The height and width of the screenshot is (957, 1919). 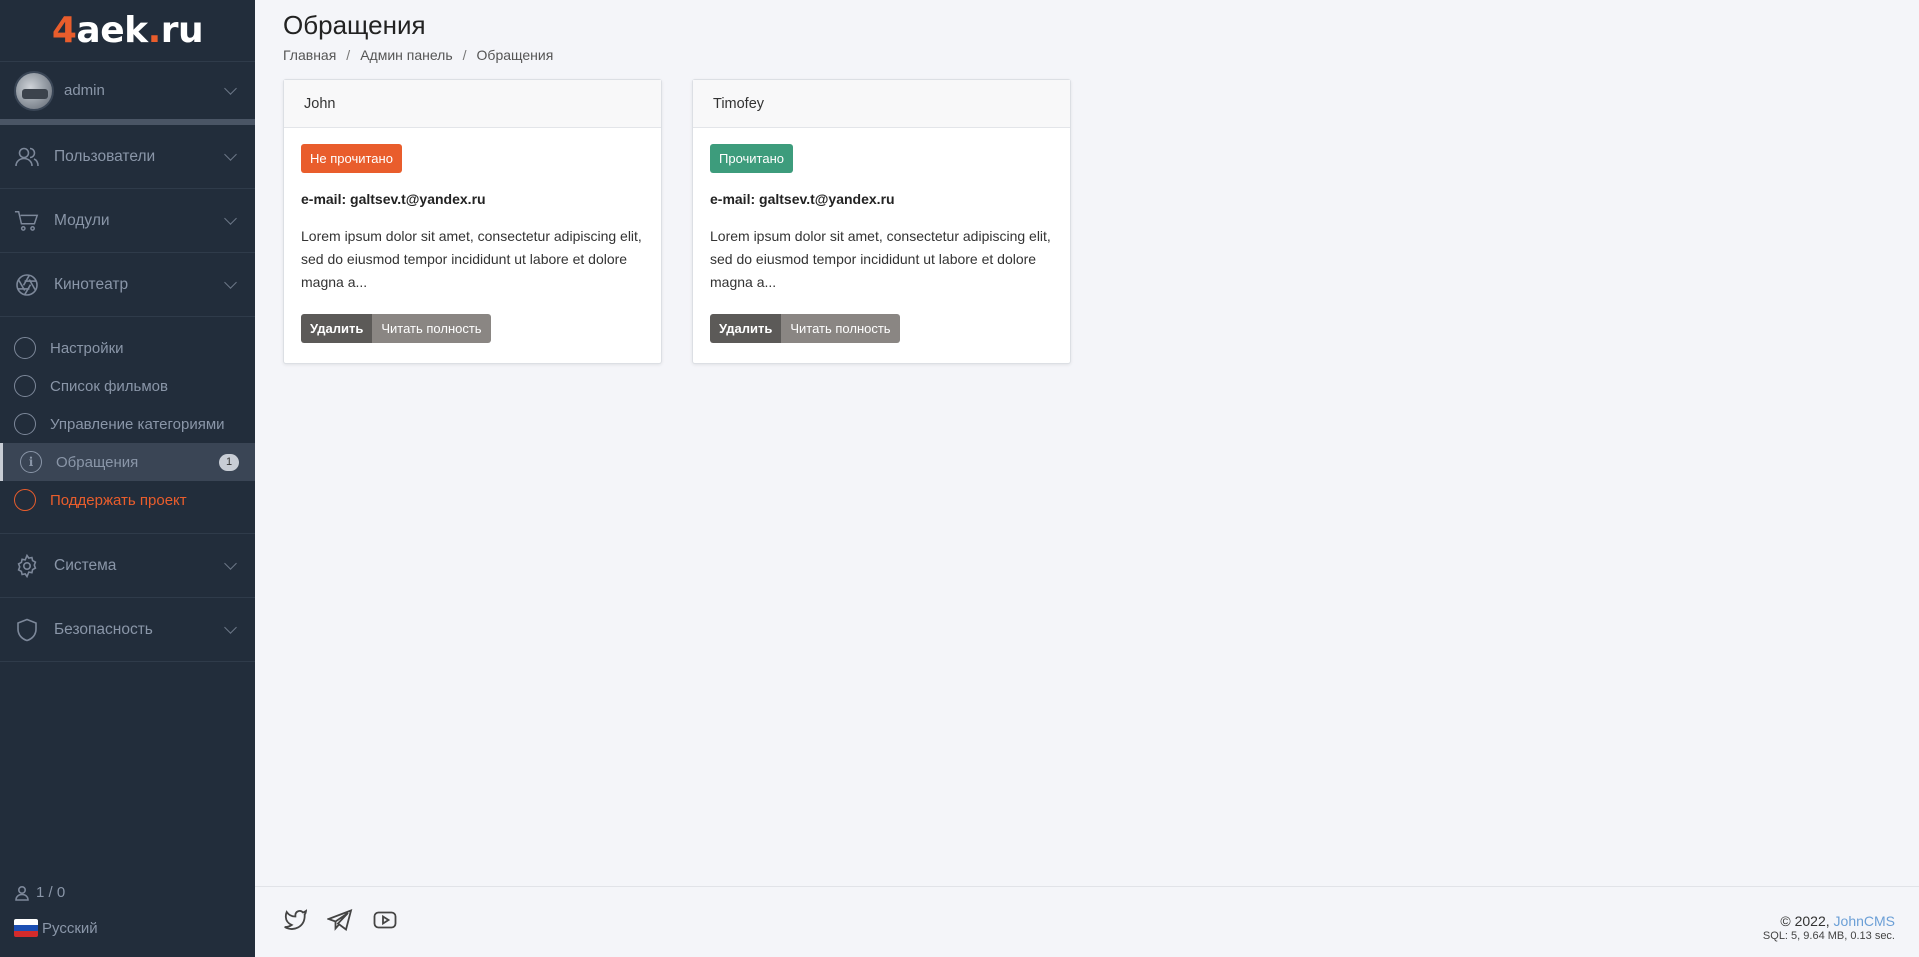 What do you see at coordinates (1087, 55) in the screenshot?
I see `breadcrumb: Главная / Админ панель / Обращения` at bounding box center [1087, 55].